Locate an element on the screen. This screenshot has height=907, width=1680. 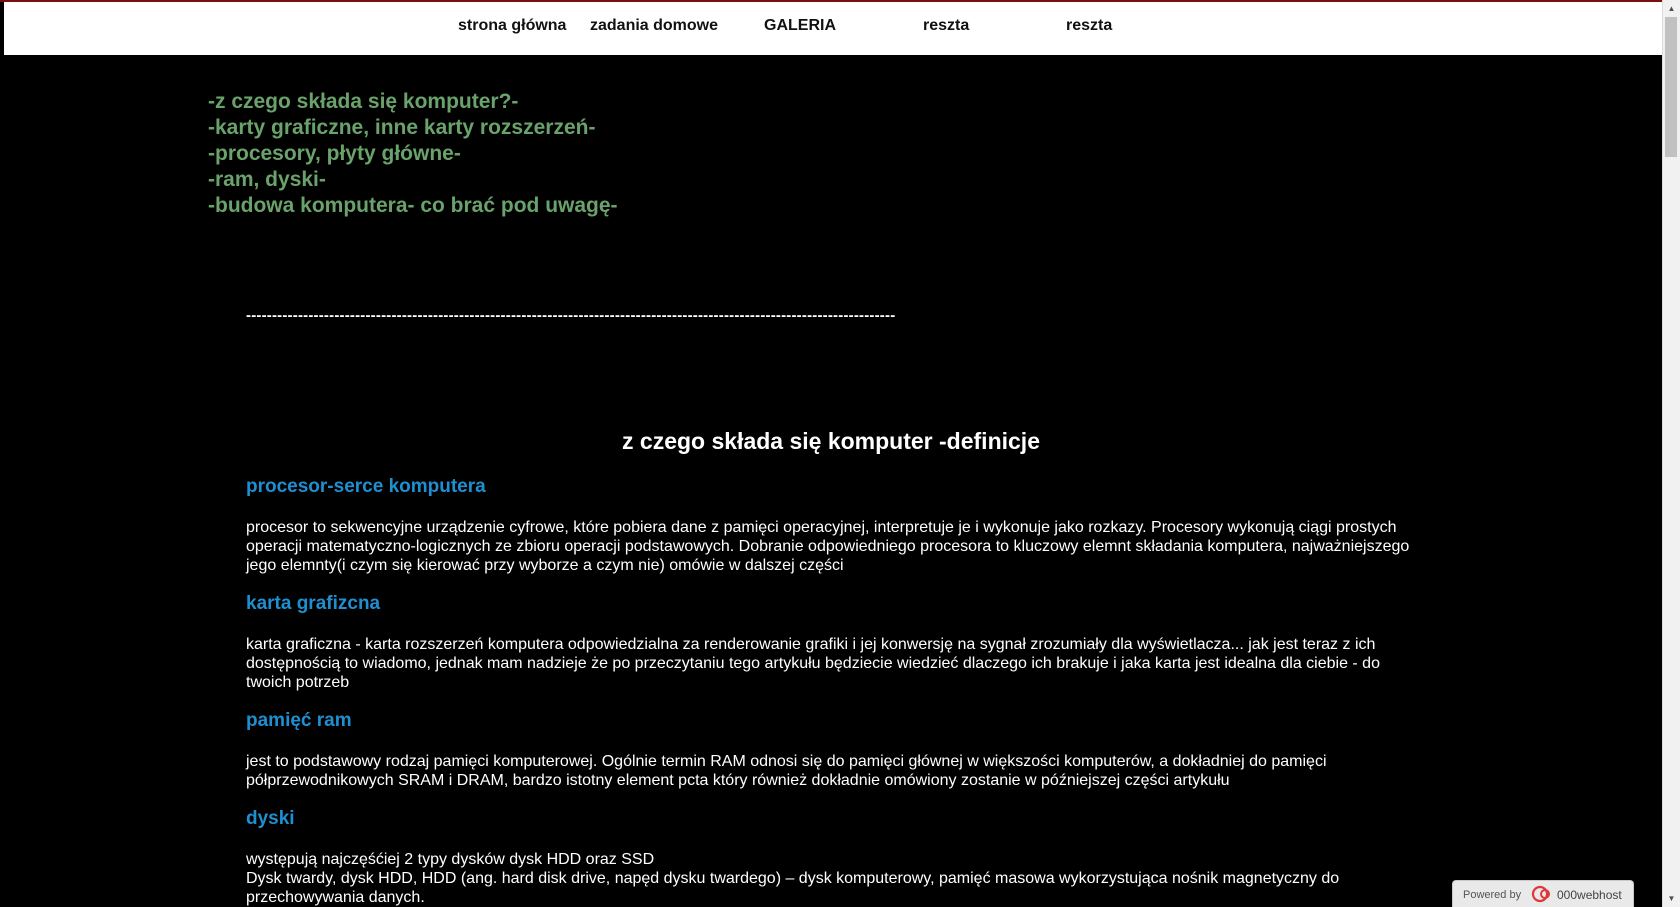
section-heading-processor: procesor-serce komputera is located at coordinates (366, 486).